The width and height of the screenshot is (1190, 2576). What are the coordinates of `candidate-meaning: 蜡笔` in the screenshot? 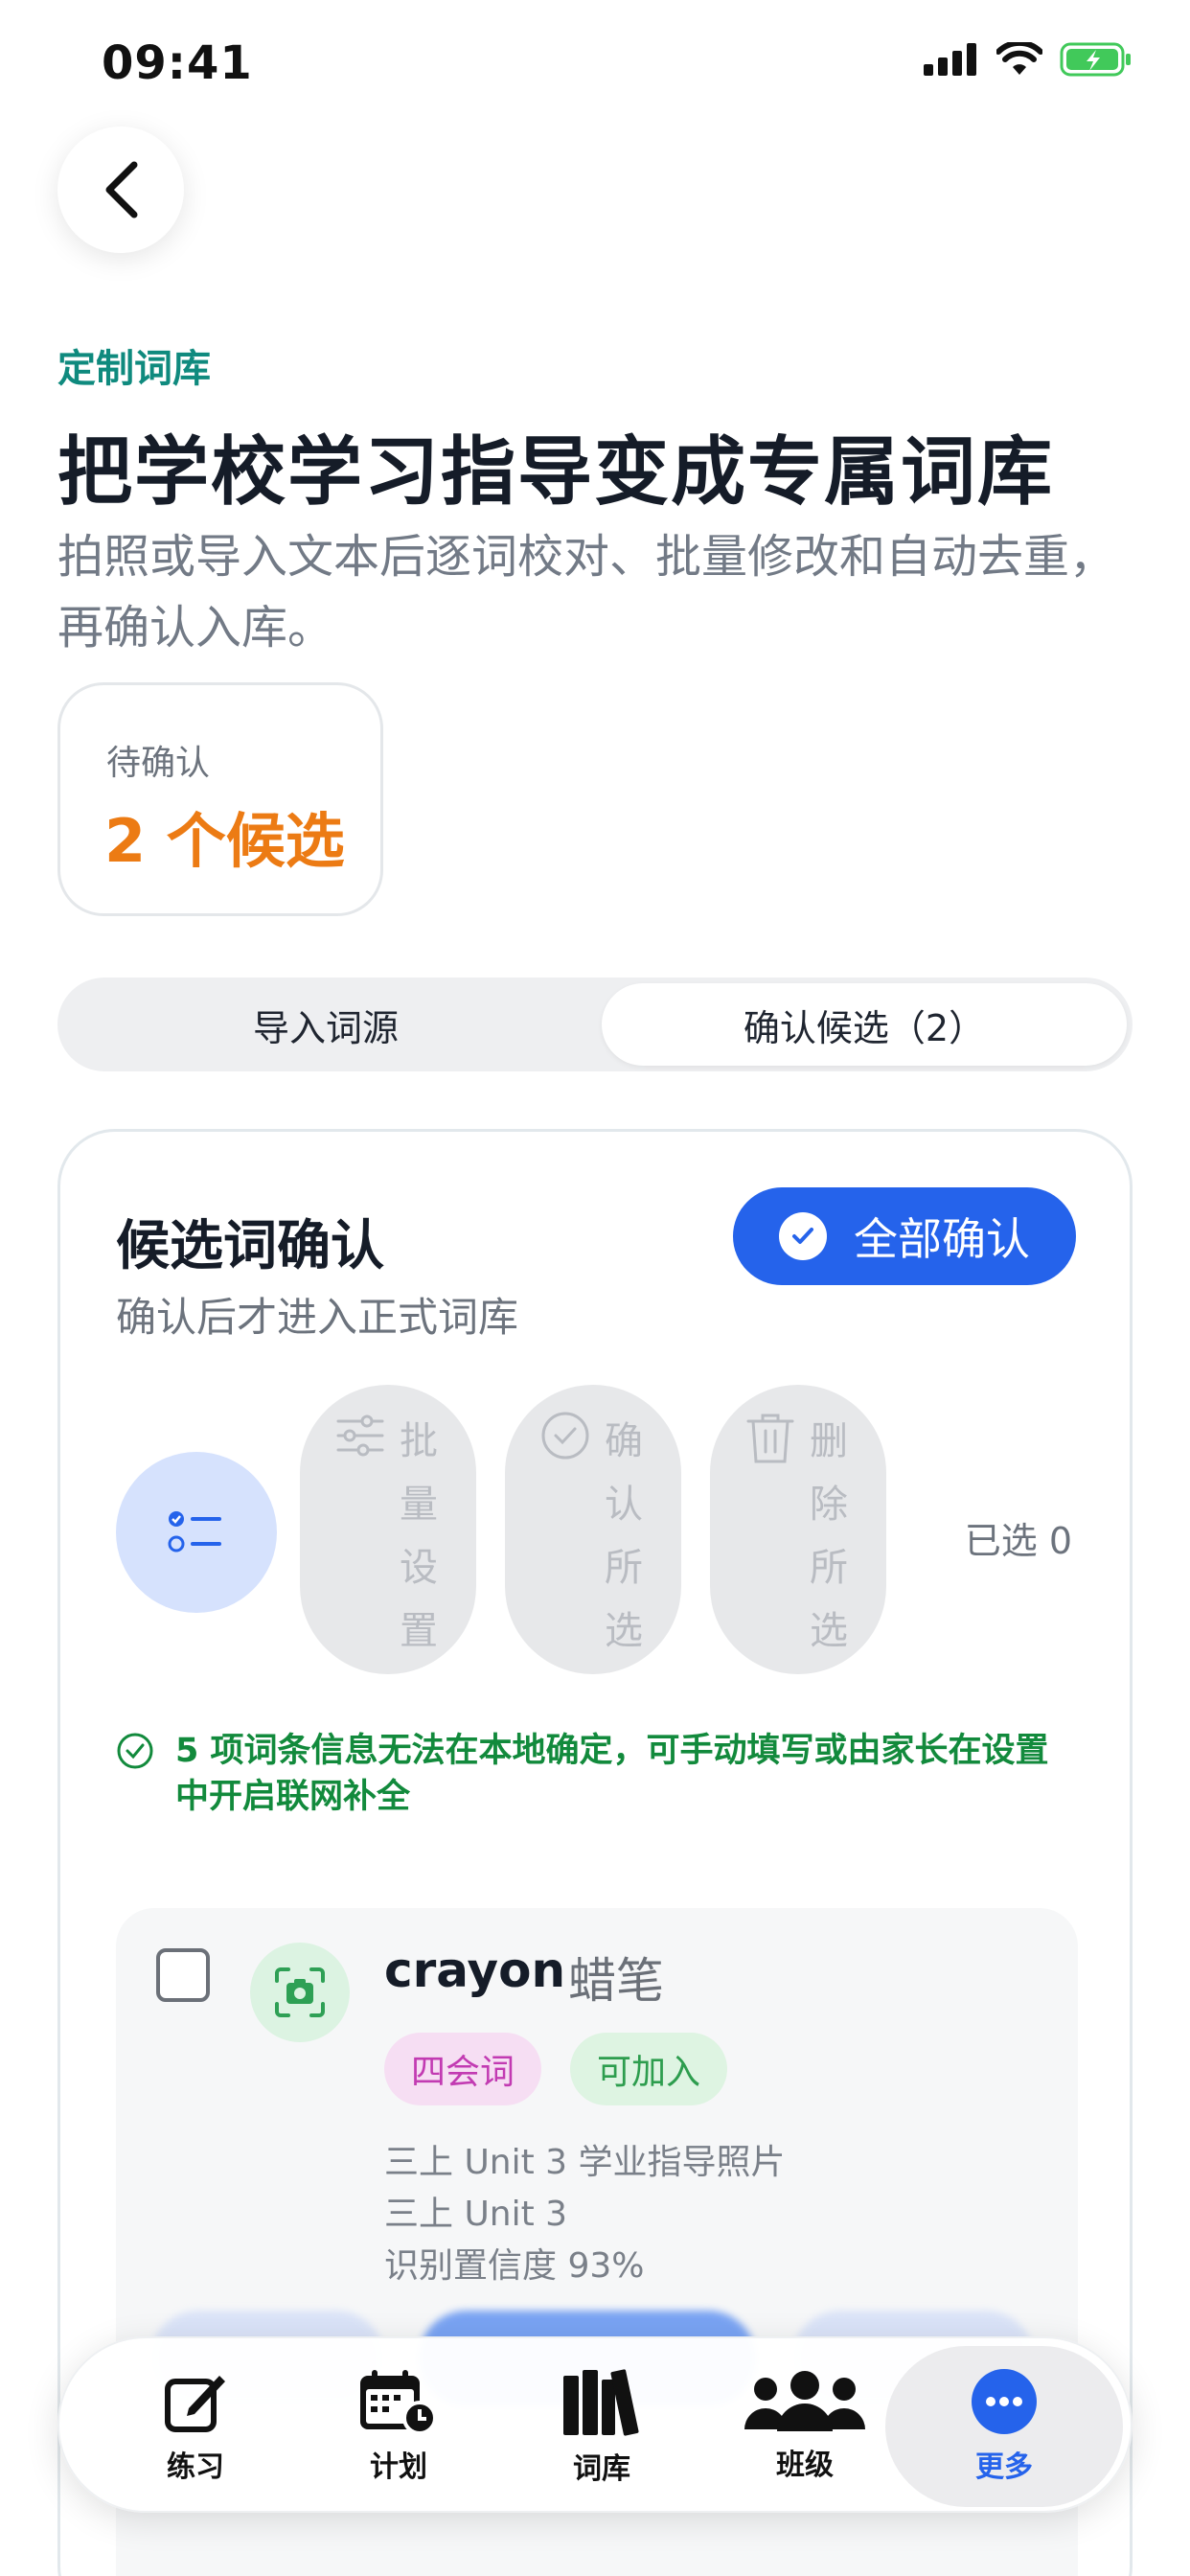 It's located at (616, 1981).